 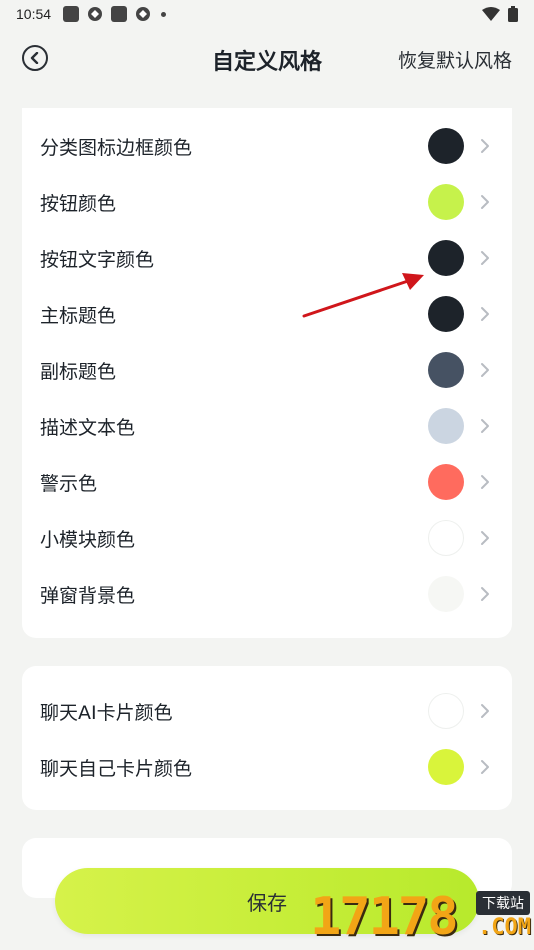 What do you see at coordinates (78, 203) in the screenshot?
I see `row-label: 按钮颜色` at bounding box center [78, 203].